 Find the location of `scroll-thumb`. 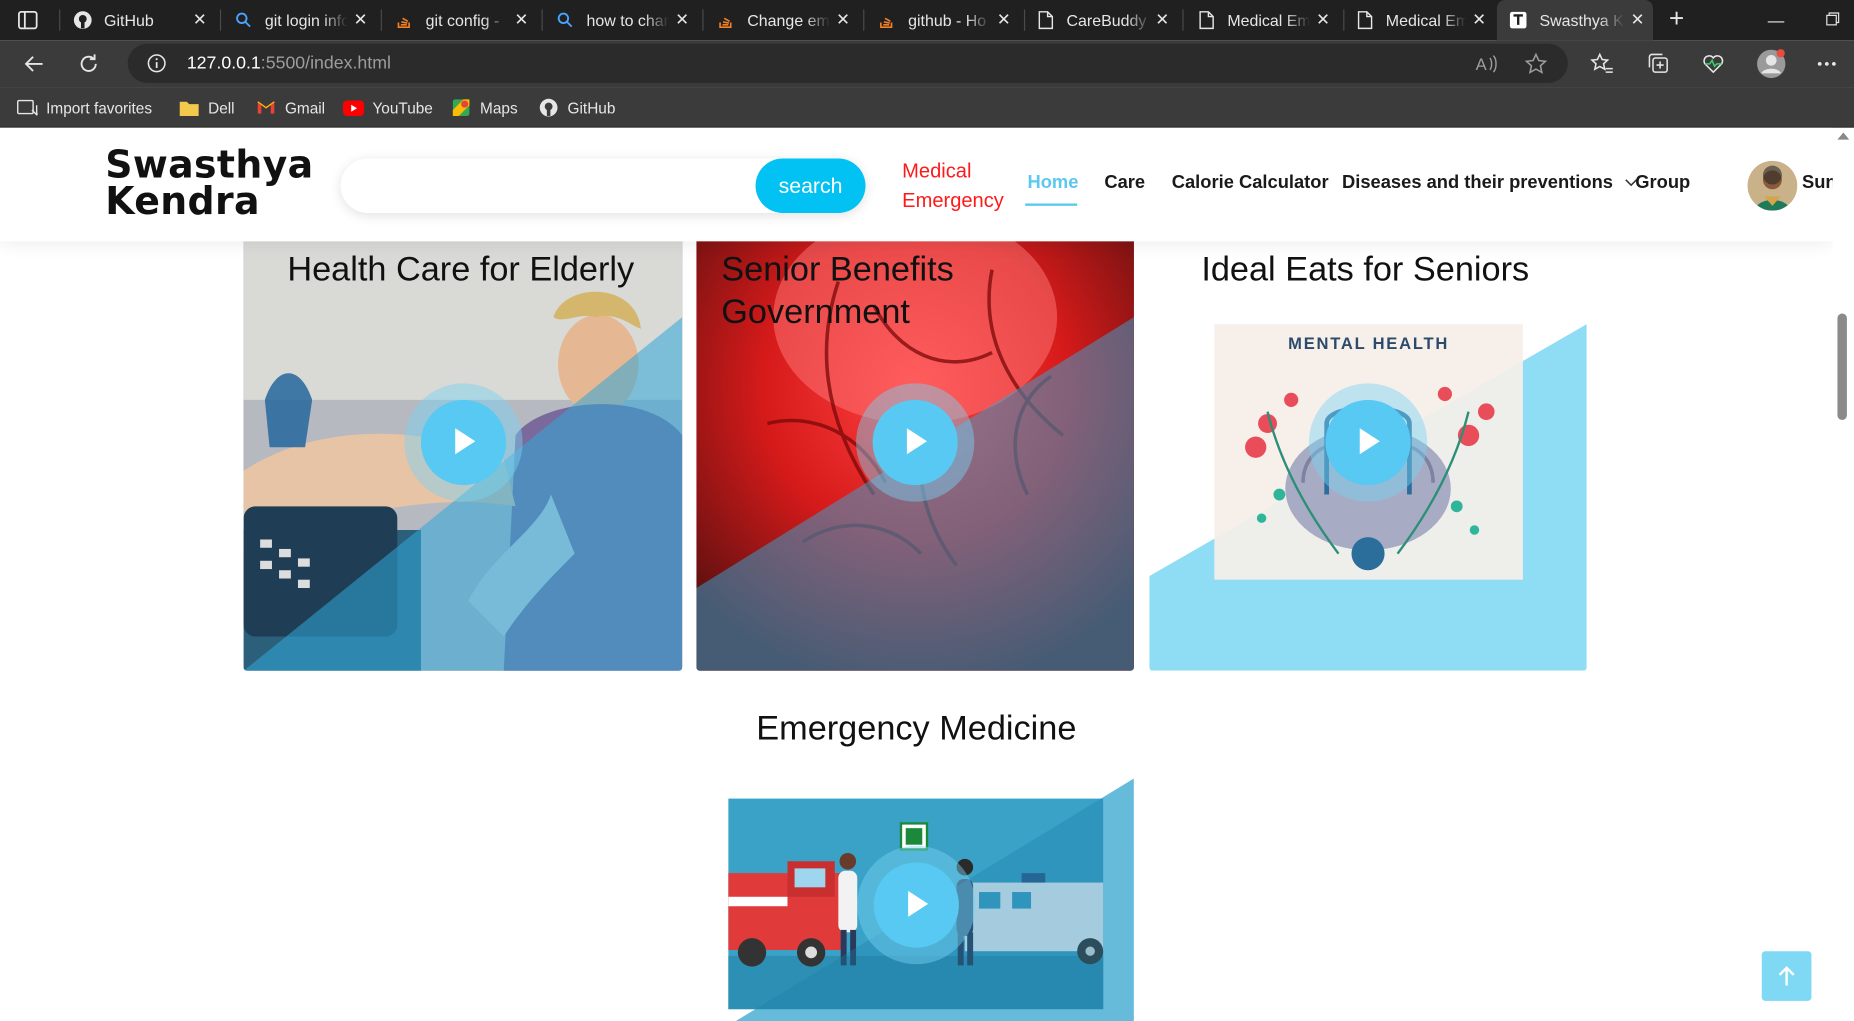

scroll-thumb is located at coordinates (1842, 366).